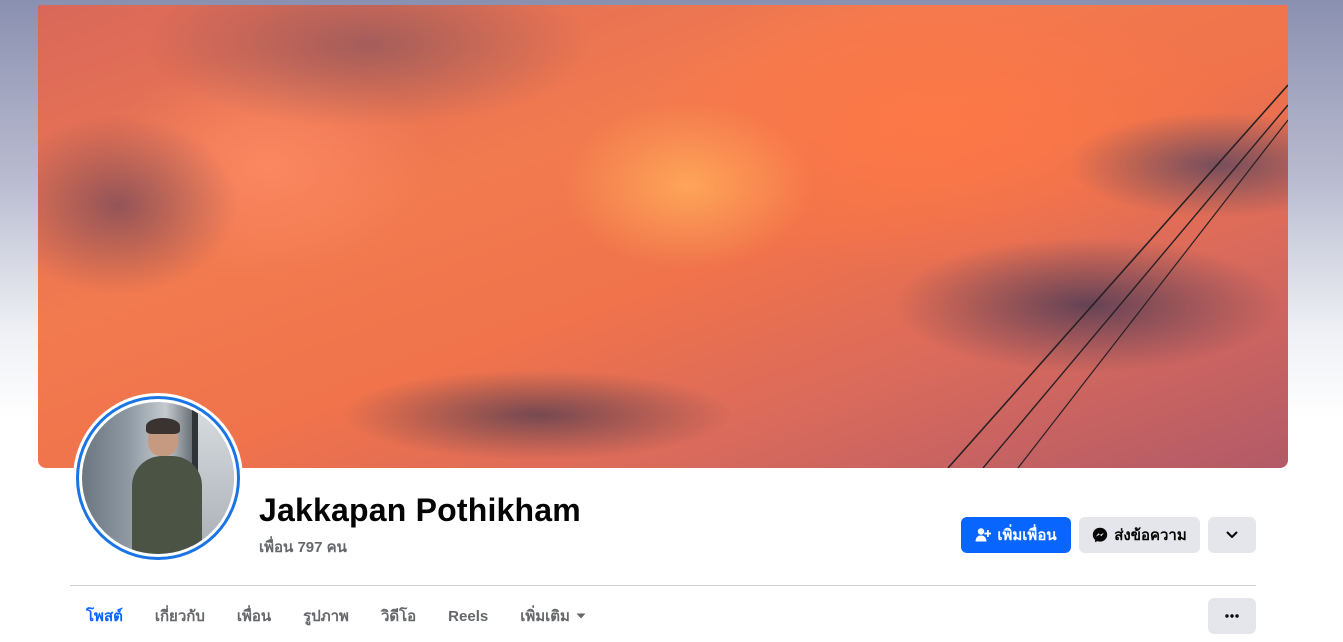 The image size is (1343, 642). I want to click on tab-more: เพิ่มเติม, so click(553, 616).